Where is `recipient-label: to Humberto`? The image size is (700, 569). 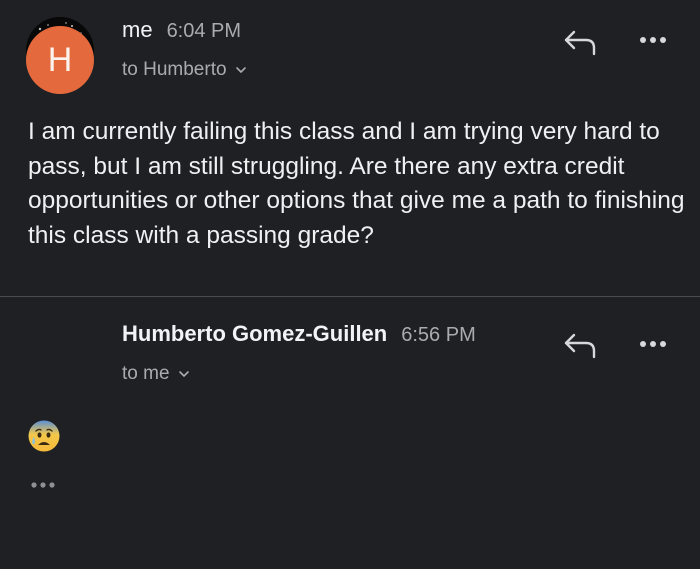 recipient-label: to Humberto is located at coordinates (174, 69).